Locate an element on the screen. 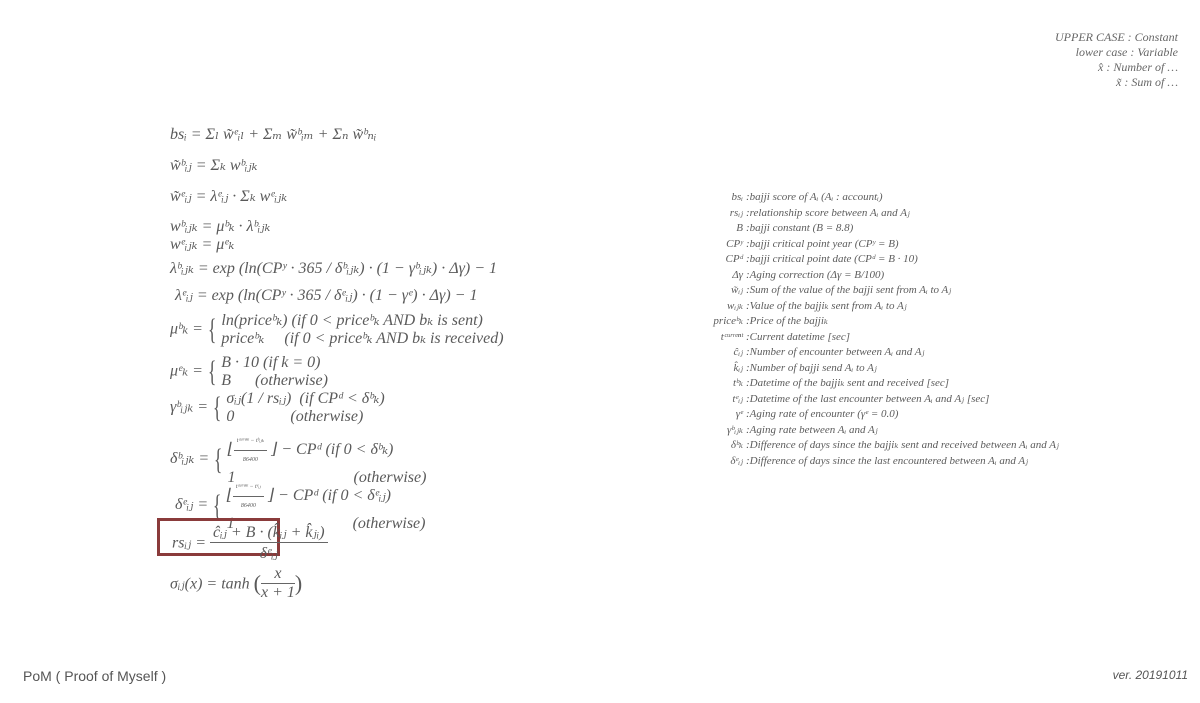  definition-symbol: priceᵇₖ is located at coordinates (728, 321).